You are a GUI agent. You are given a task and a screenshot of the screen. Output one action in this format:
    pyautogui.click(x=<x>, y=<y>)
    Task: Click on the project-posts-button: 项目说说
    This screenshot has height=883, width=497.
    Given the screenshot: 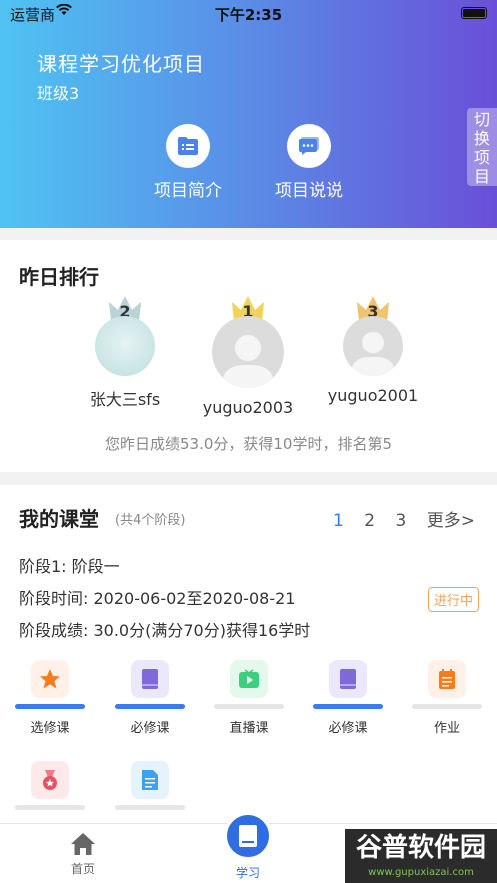 What is the action you would take?
    pyautogui.click(x=309, y=162)
    